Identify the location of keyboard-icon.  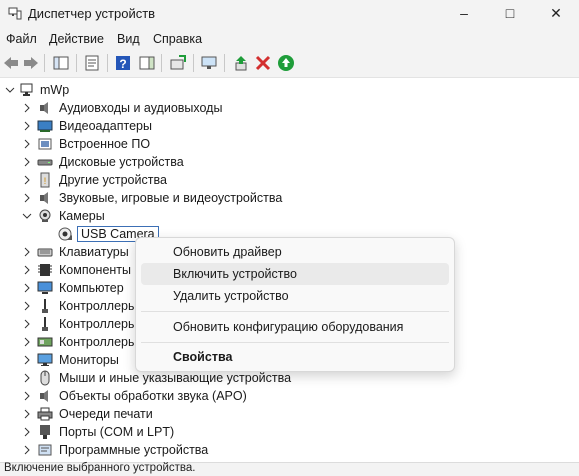
(45, 252).